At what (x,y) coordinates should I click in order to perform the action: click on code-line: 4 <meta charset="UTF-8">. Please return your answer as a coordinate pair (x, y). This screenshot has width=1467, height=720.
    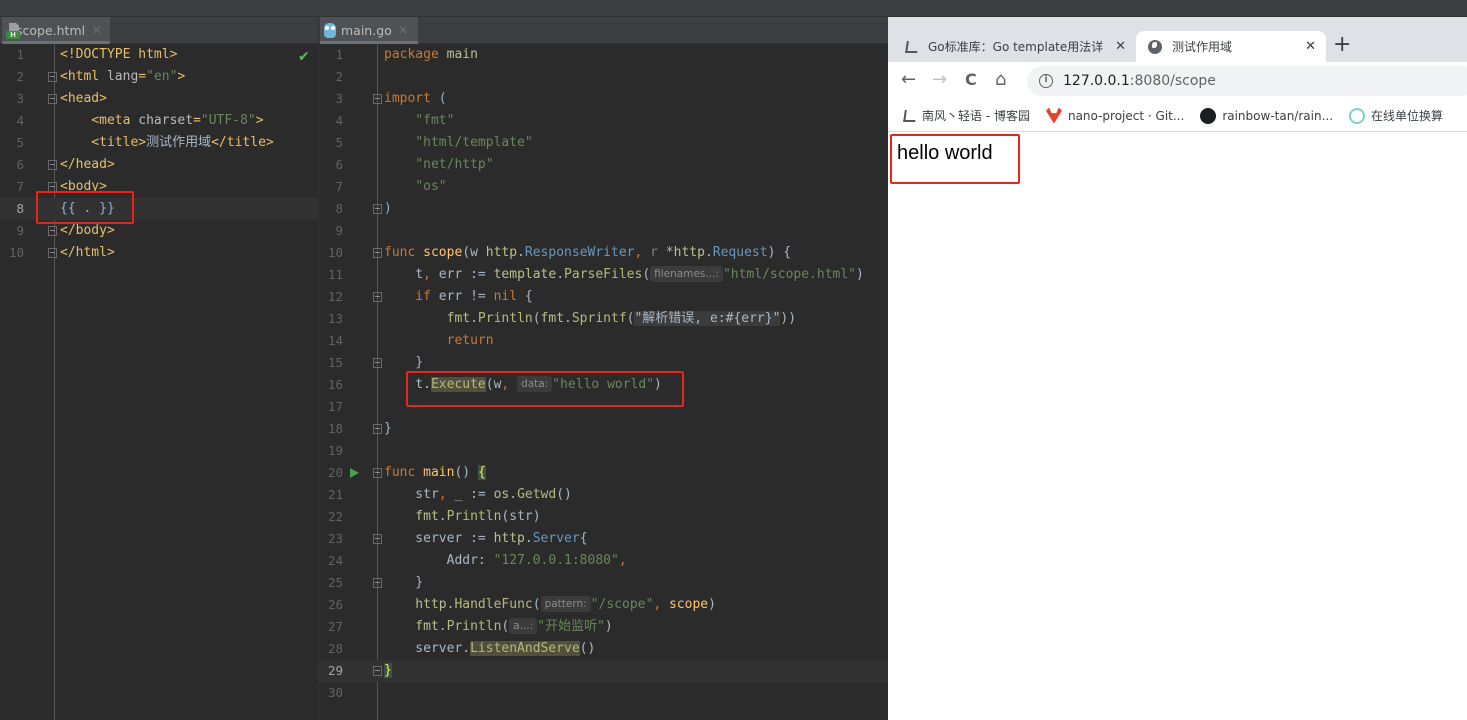
    Looking at the image, I should click on (140, 120).